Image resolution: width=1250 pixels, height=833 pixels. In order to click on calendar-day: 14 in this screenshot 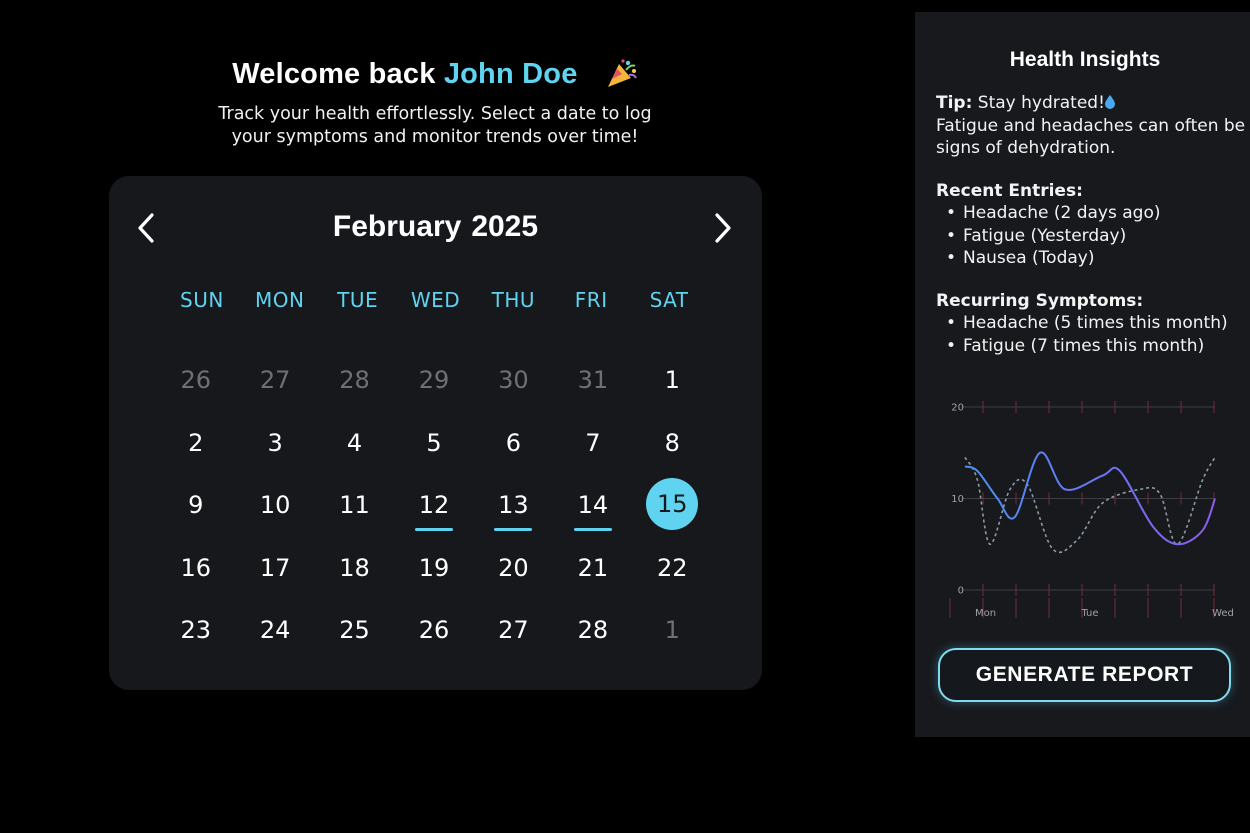, I will do `click(592, 512)`.